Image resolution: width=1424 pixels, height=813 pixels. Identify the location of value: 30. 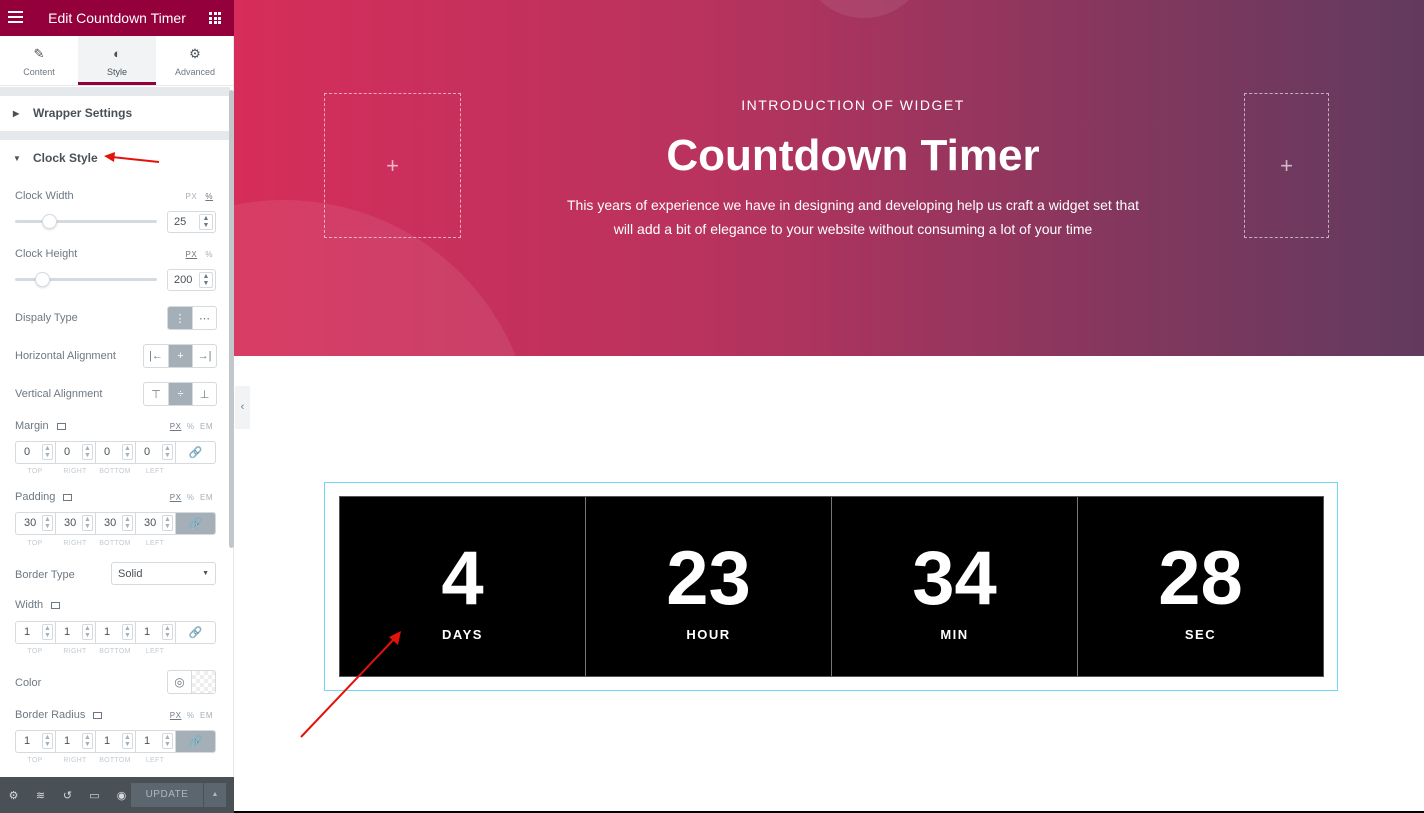
(30, 523).